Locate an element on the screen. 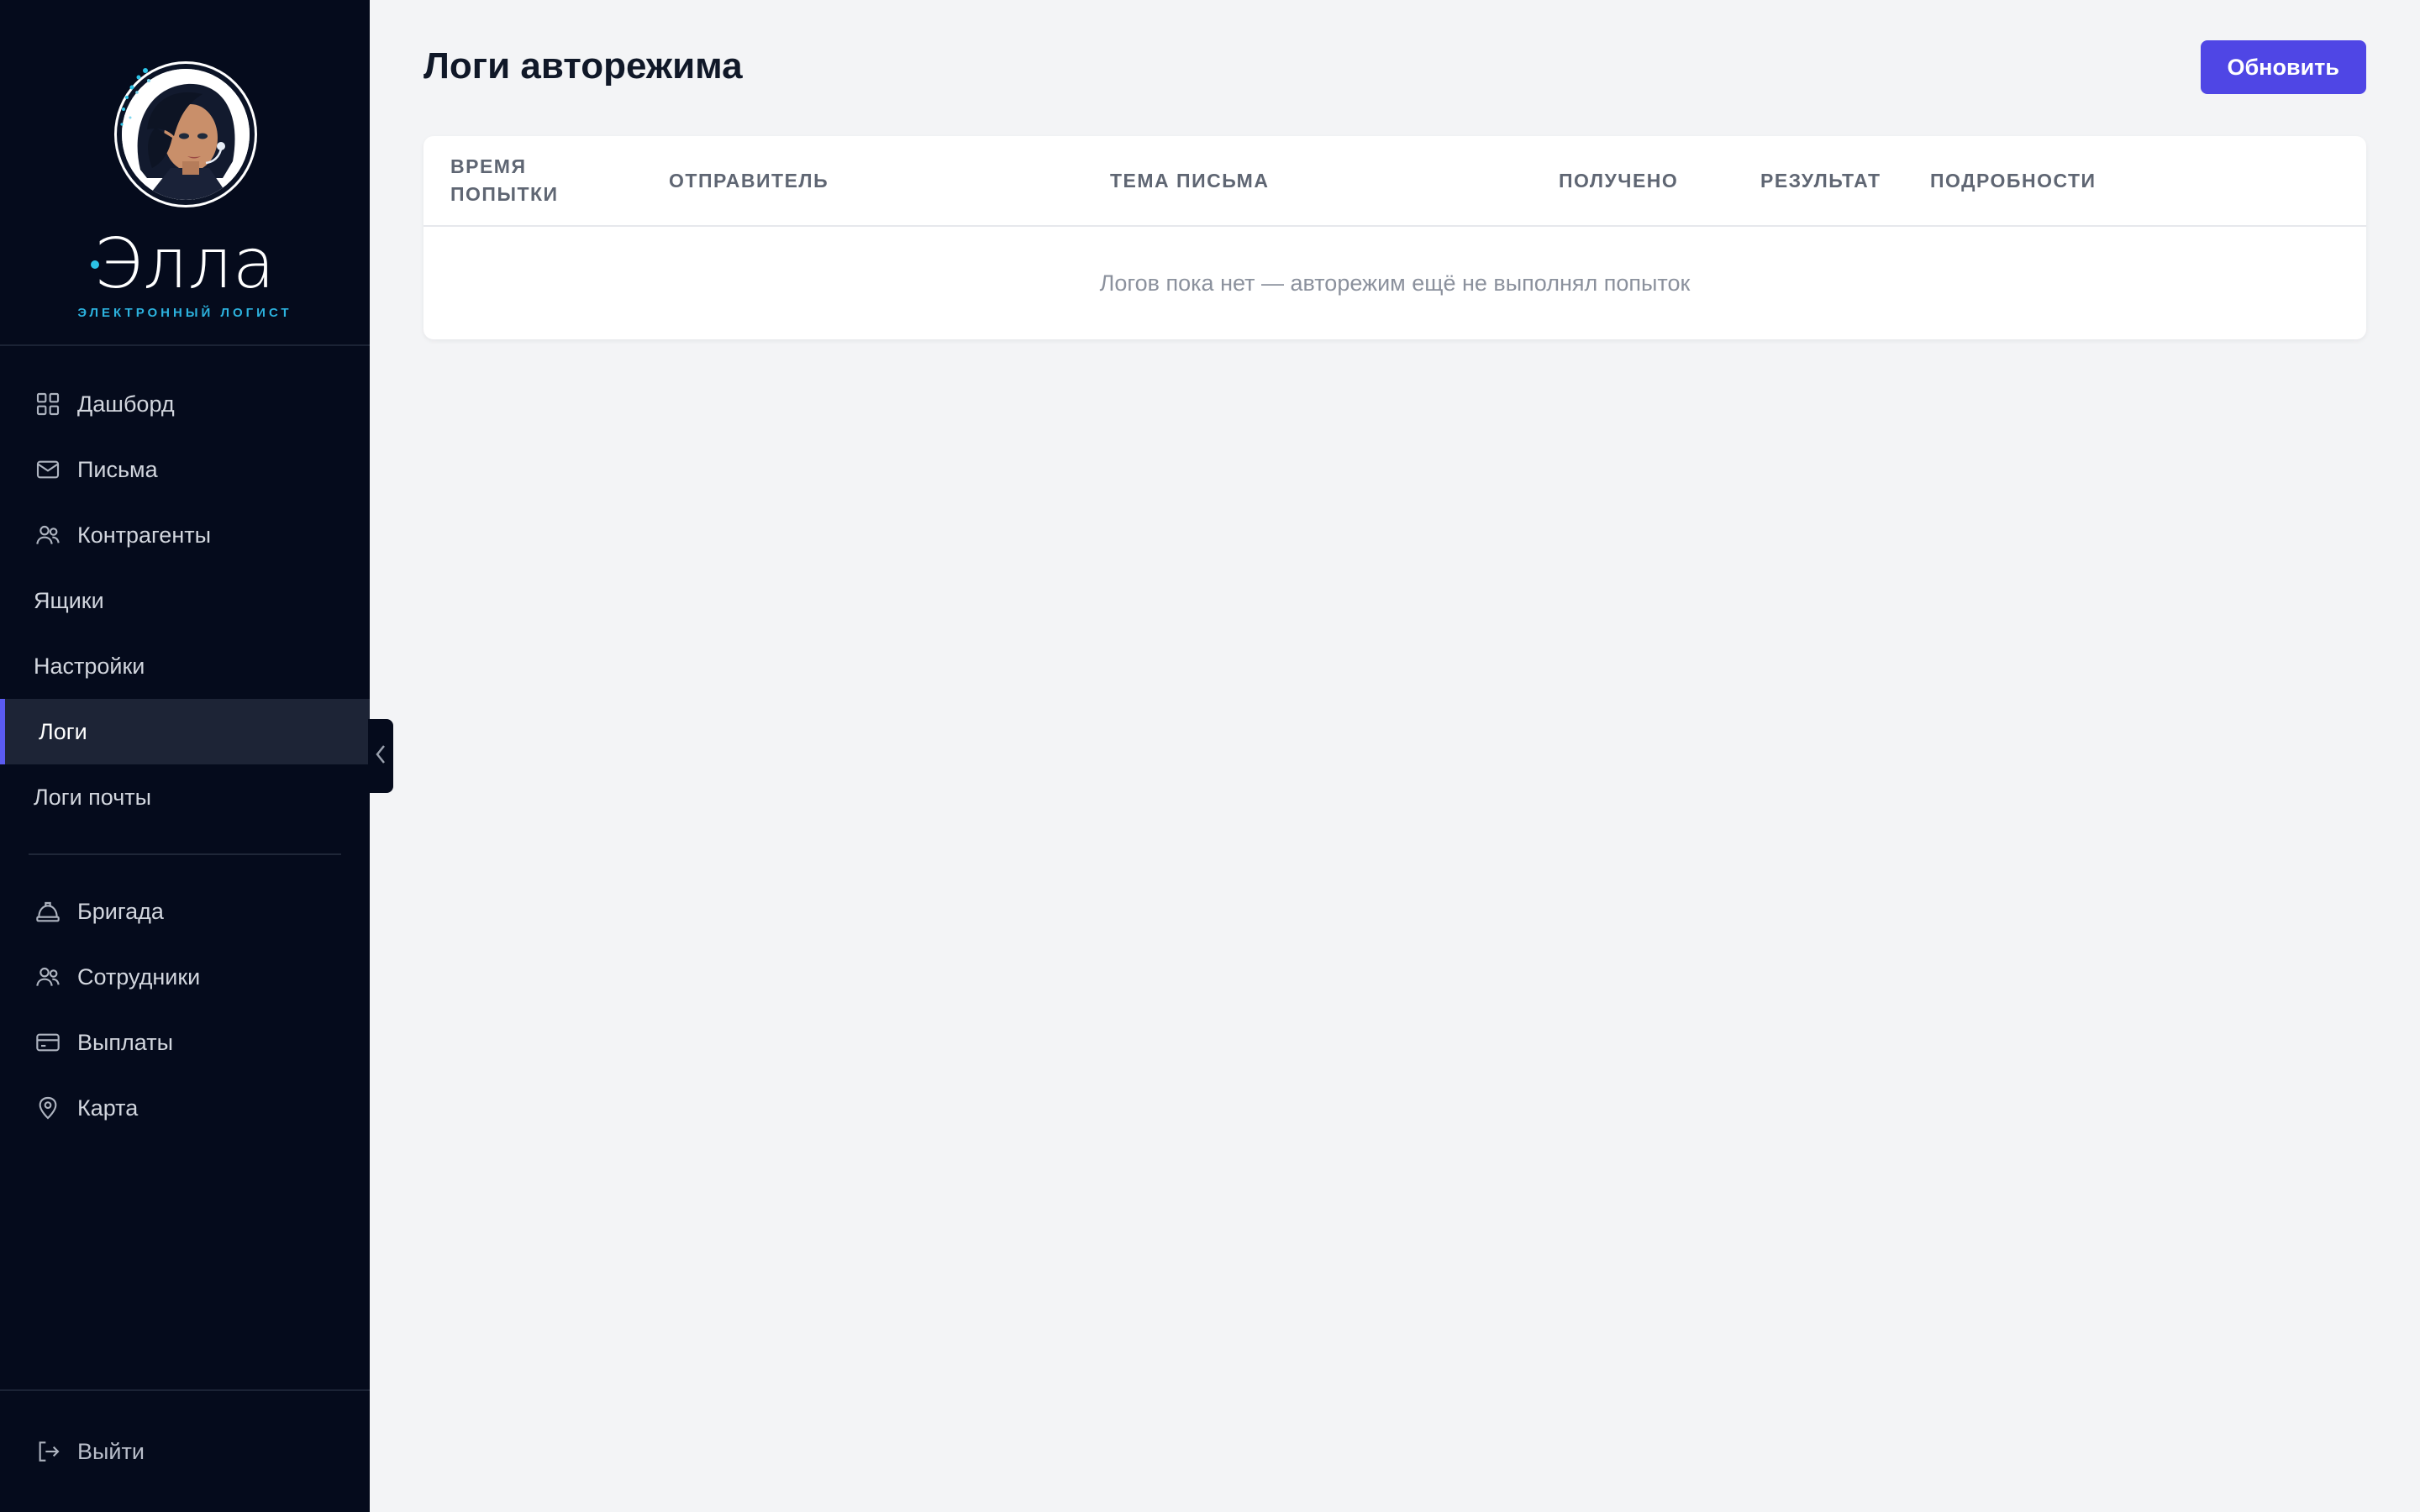 This screenshot has height=1512, width=2420. sidebar-item-label: Дашборд is located at coordinates (126, 404).